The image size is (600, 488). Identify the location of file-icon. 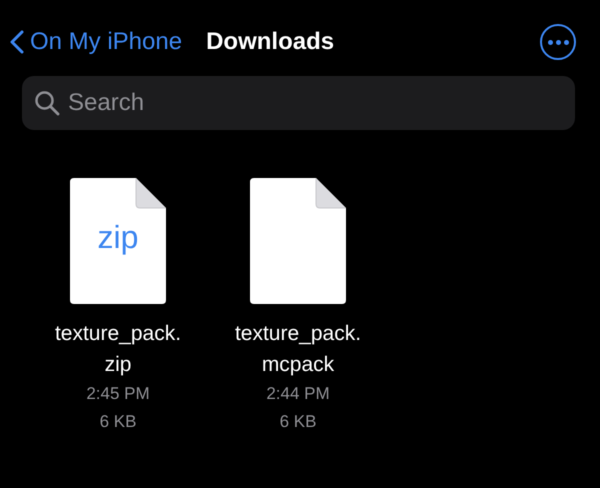
(298, 241).